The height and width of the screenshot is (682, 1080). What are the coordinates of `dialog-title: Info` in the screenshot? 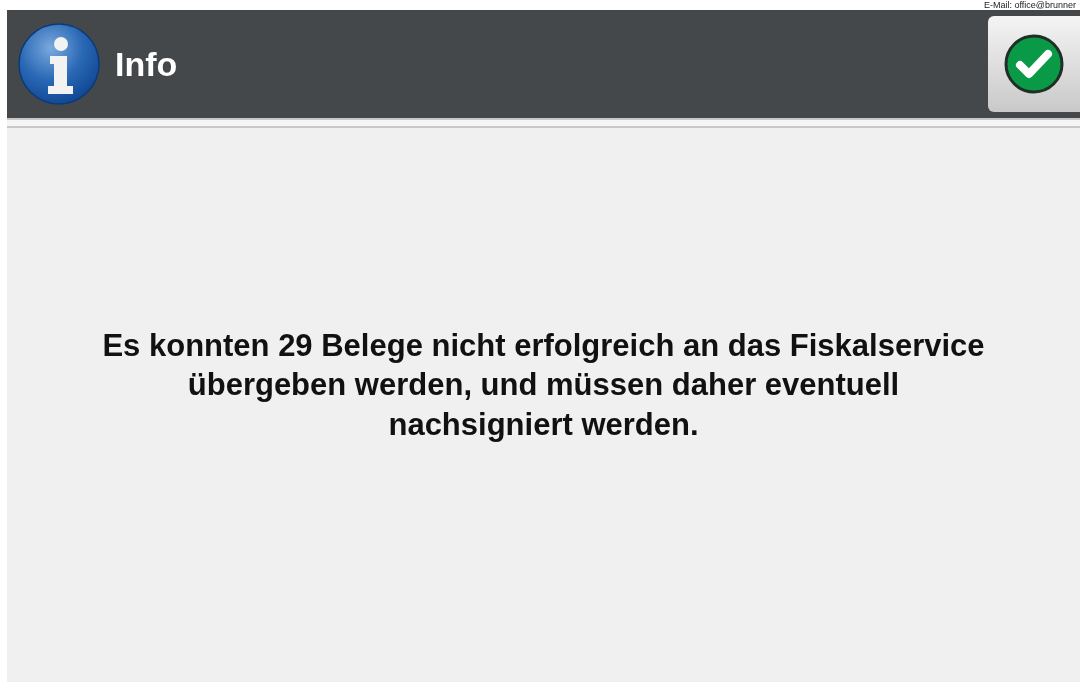 It's located at (146, 64).